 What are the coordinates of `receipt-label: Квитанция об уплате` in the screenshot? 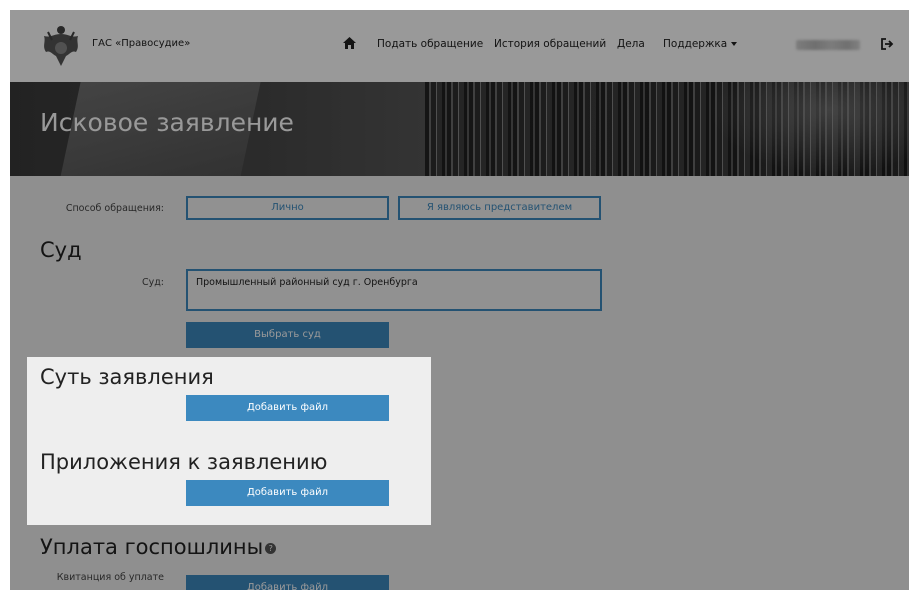 It's located at (110, 577).